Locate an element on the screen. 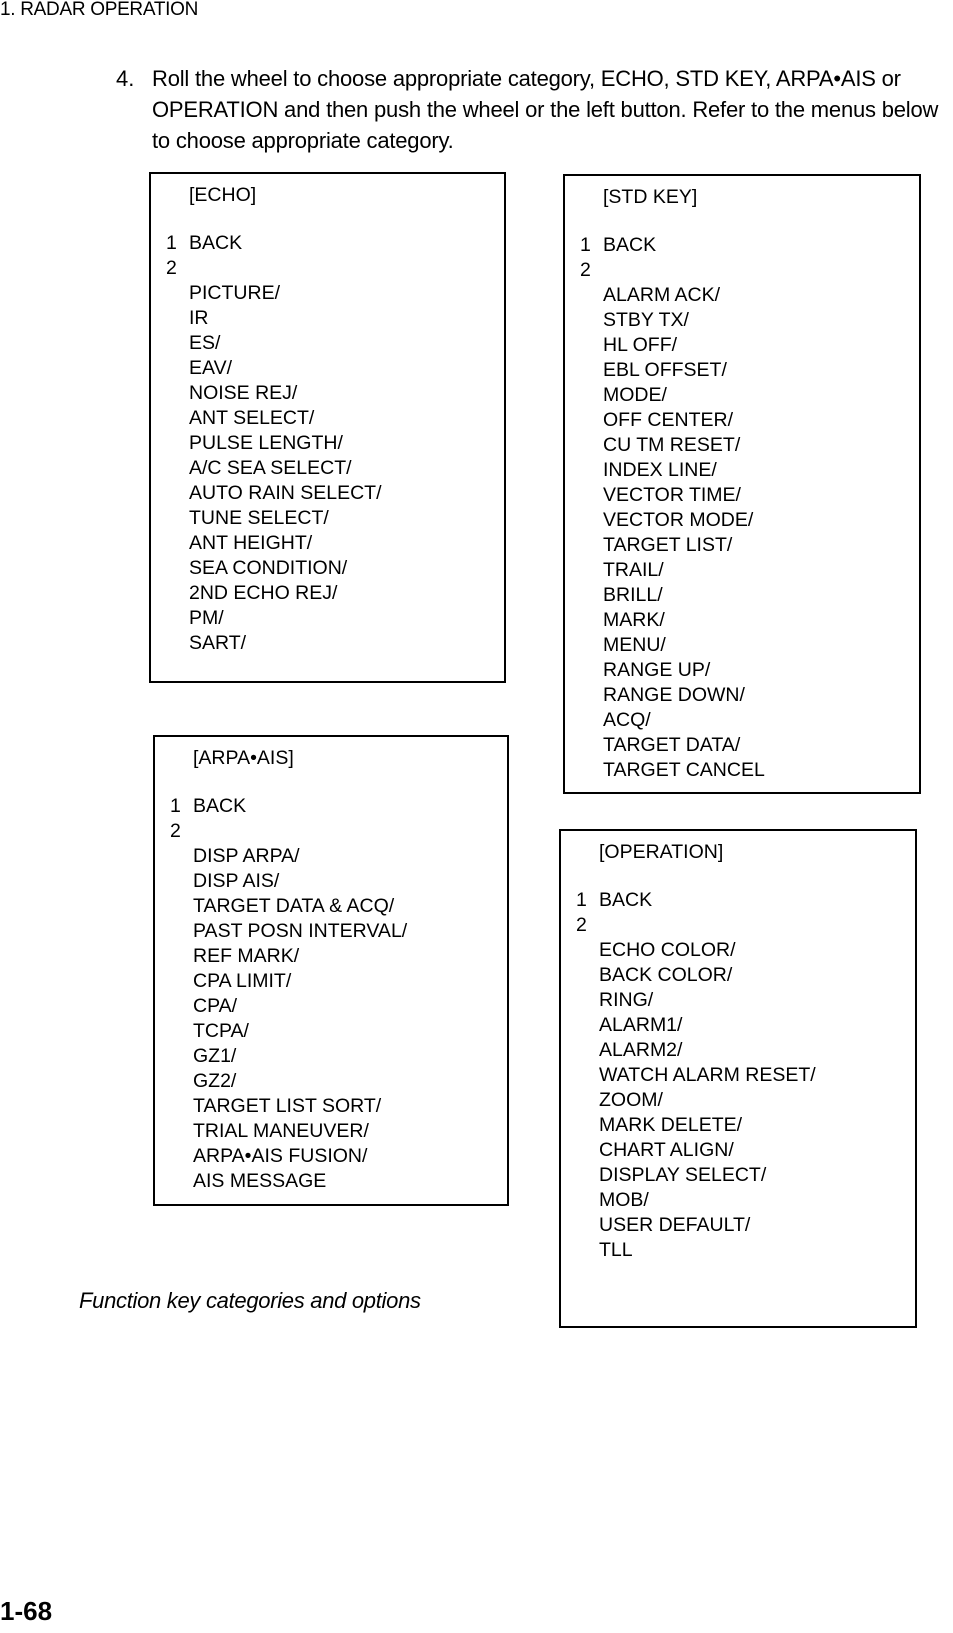 This screenshot has height=1633, width=953. menu-option: ACQ/ is located at coordinates (627, 720).